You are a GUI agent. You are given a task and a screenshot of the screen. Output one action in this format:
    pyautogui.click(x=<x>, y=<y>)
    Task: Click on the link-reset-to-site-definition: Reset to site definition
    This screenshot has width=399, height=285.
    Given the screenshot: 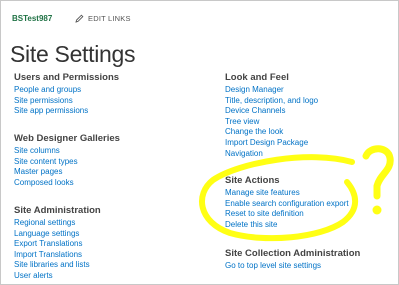 What is the action you would take?
    pyautogui.click(x=287, y=214)
    